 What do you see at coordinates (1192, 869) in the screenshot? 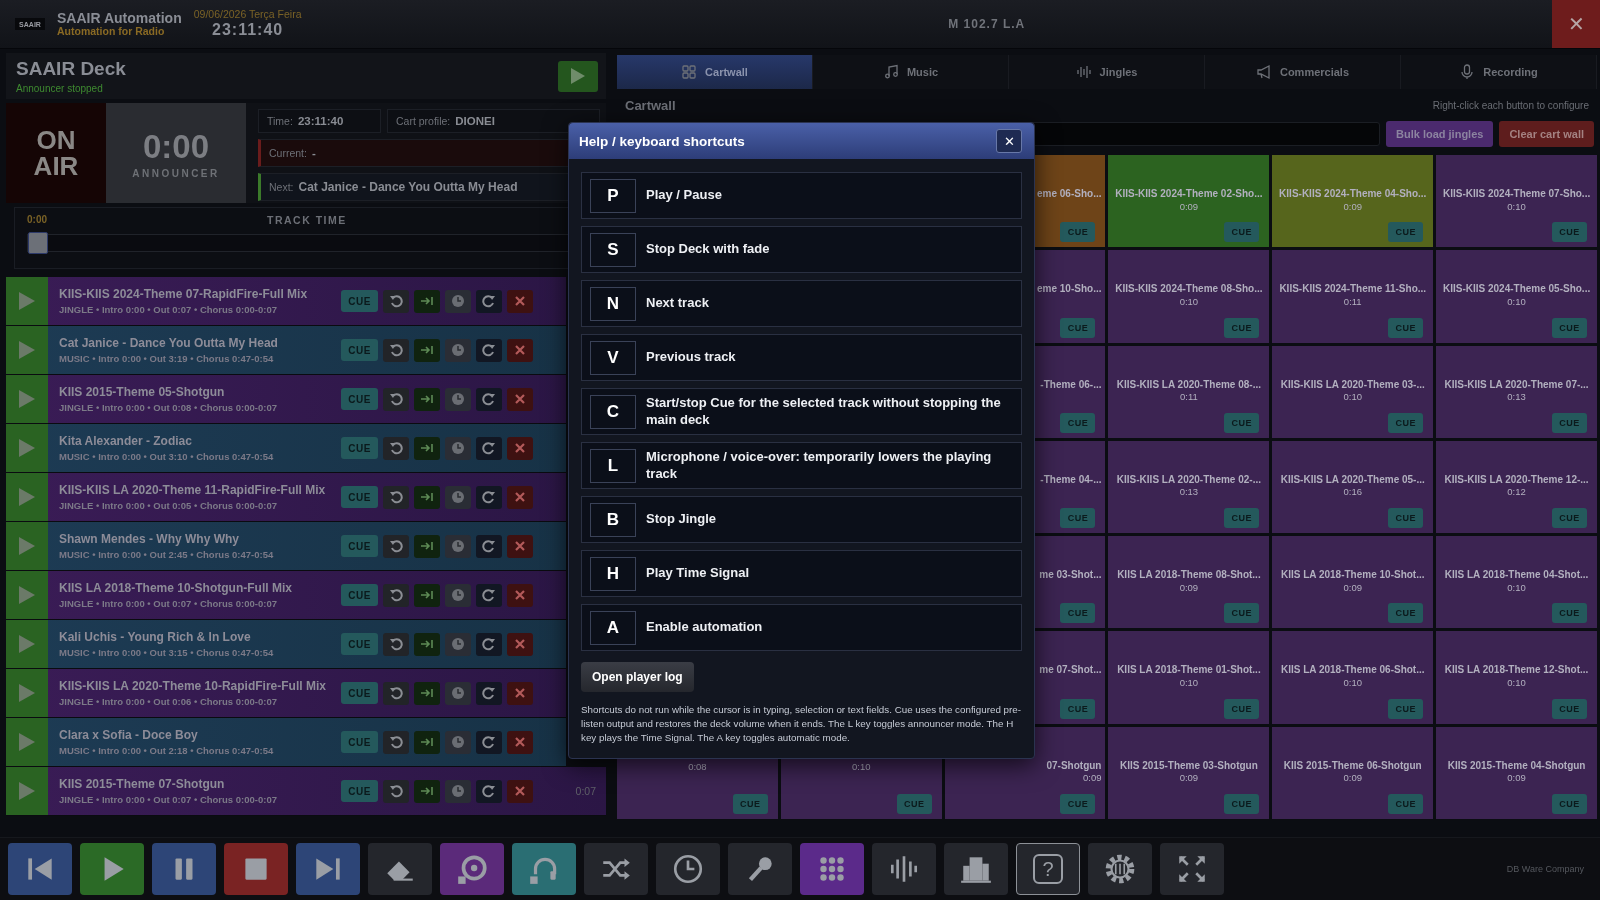
I see `fullscreen-button` at bounding box center [1192, 869].